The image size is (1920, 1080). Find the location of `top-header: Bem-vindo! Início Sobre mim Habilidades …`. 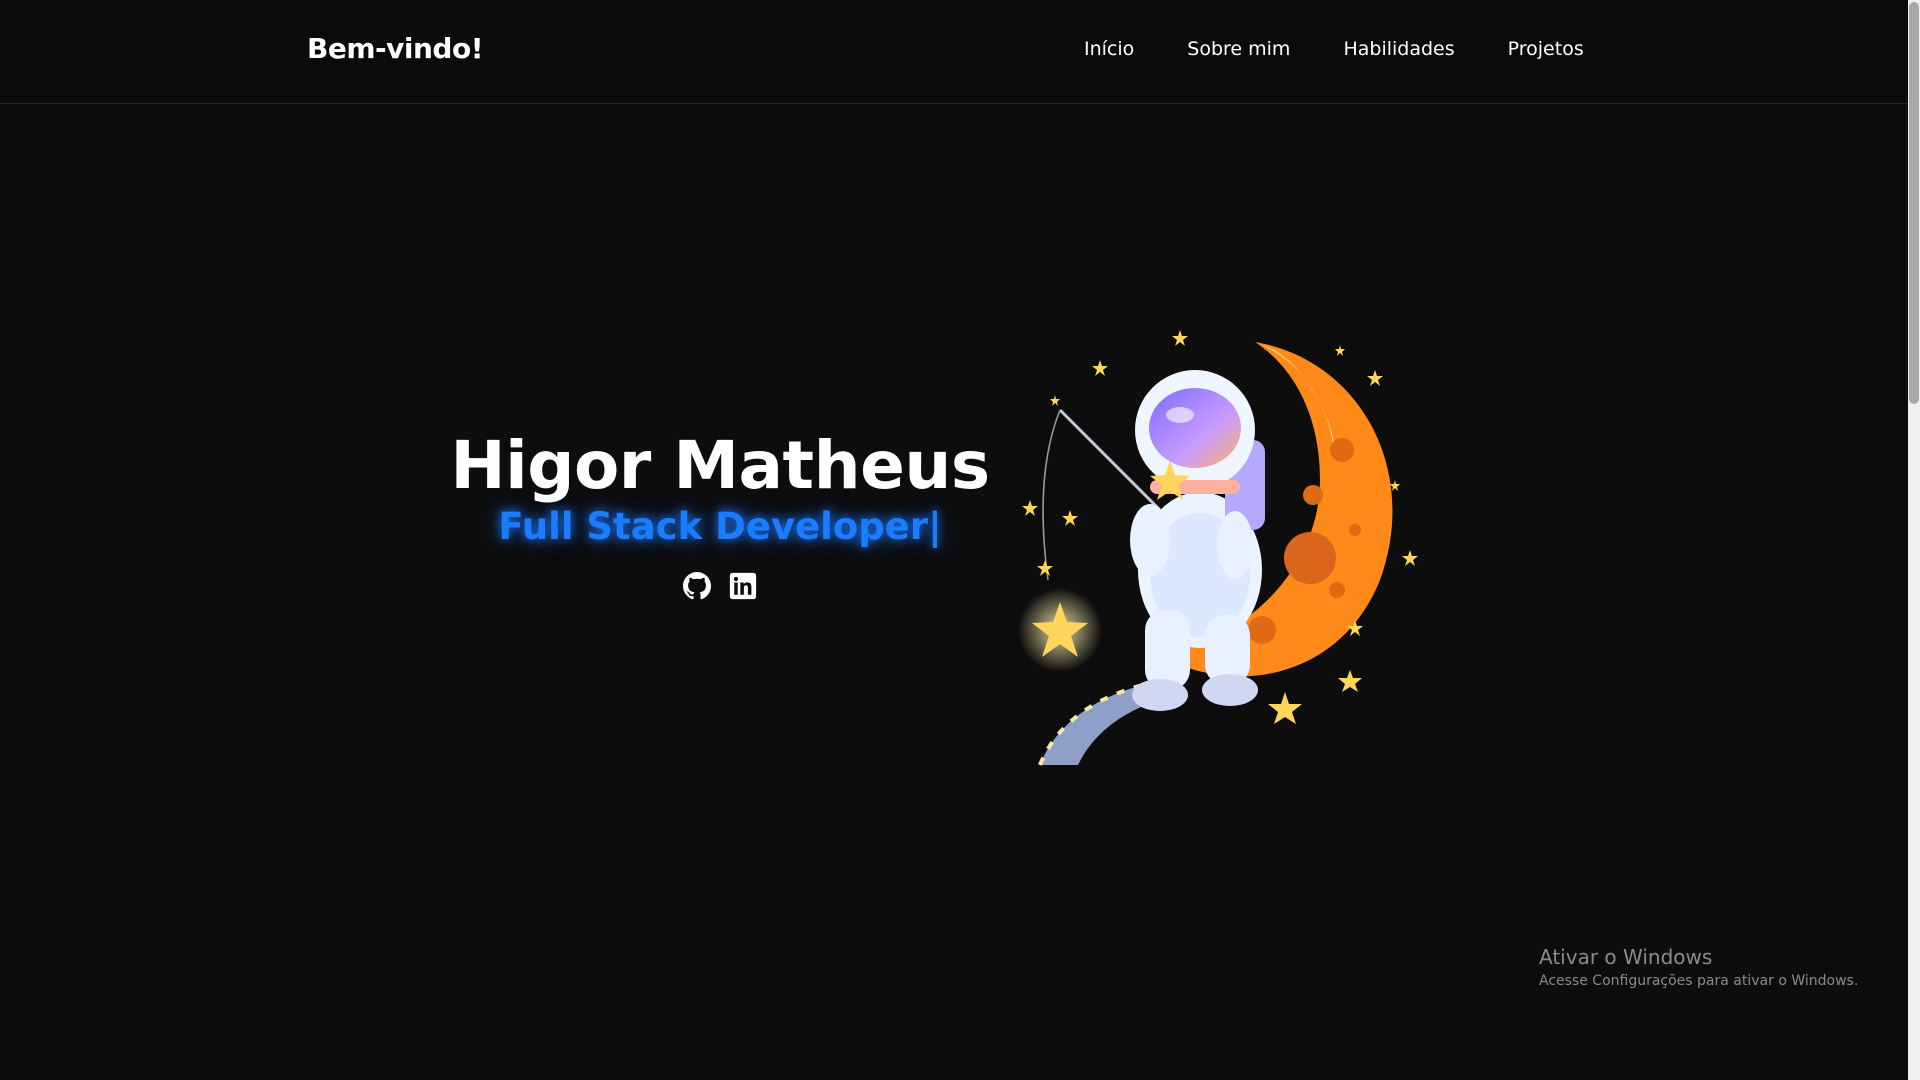

top-header: Bem-vindo! Início Sobre mim Habilidades … is located at coordinates (954, 52).